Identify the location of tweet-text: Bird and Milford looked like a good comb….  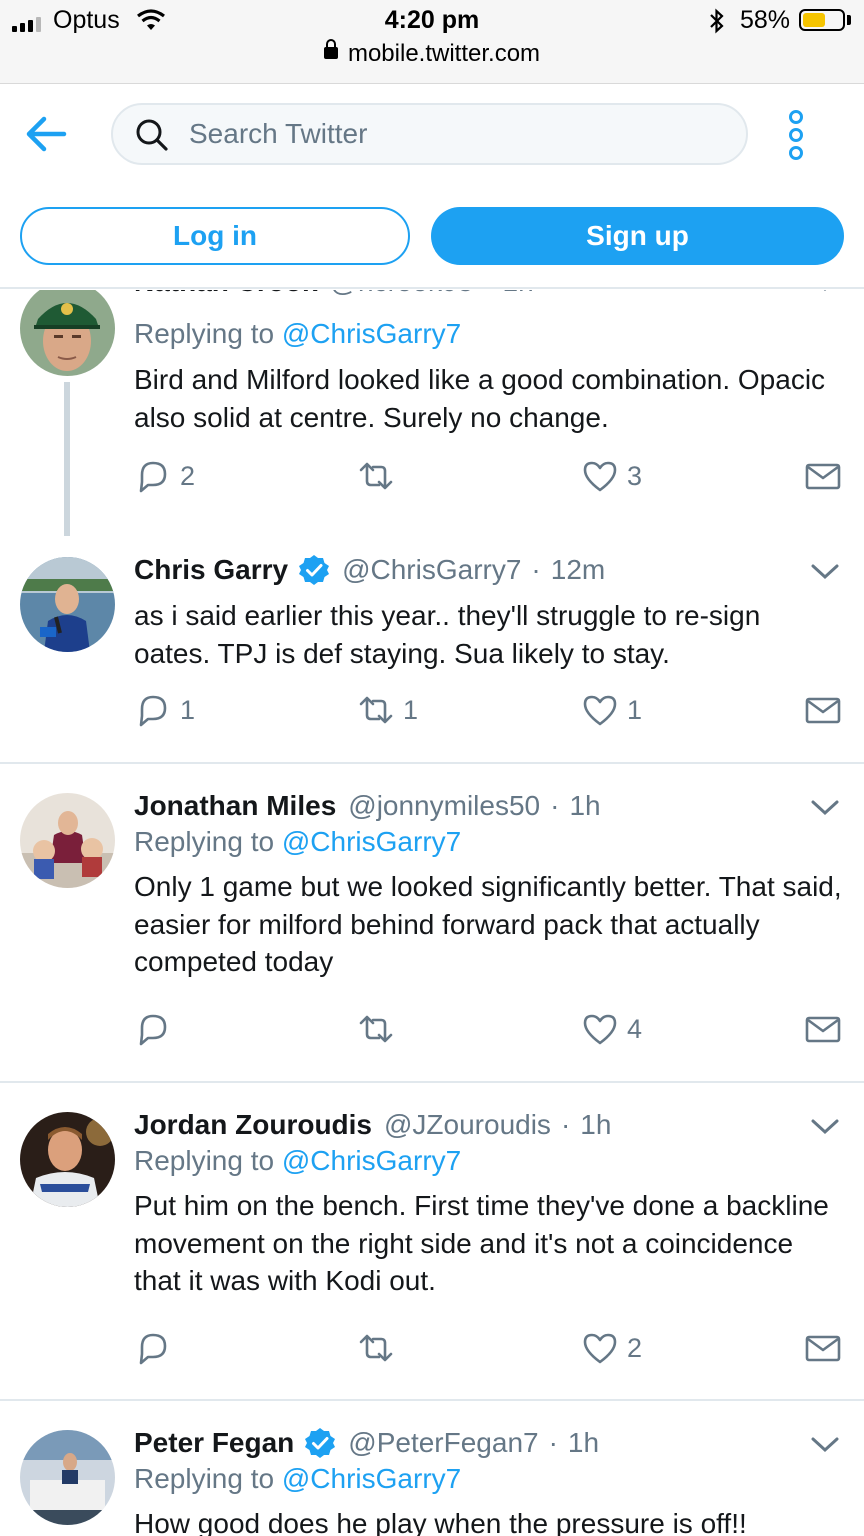
(480, 398).